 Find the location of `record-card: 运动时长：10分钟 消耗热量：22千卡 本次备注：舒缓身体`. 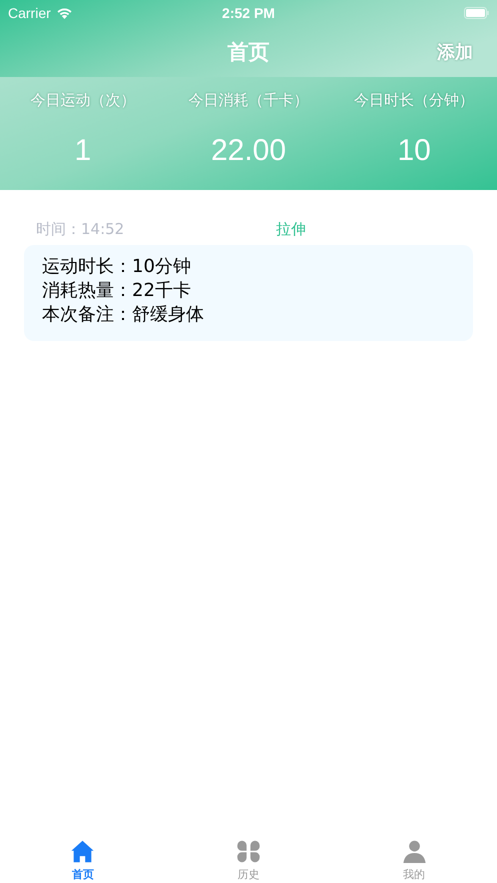

record-card: 运动时长：10分钟 消耗热量：22千卡 本次备注：舒缓身体 is located at coordinates (248, 293).